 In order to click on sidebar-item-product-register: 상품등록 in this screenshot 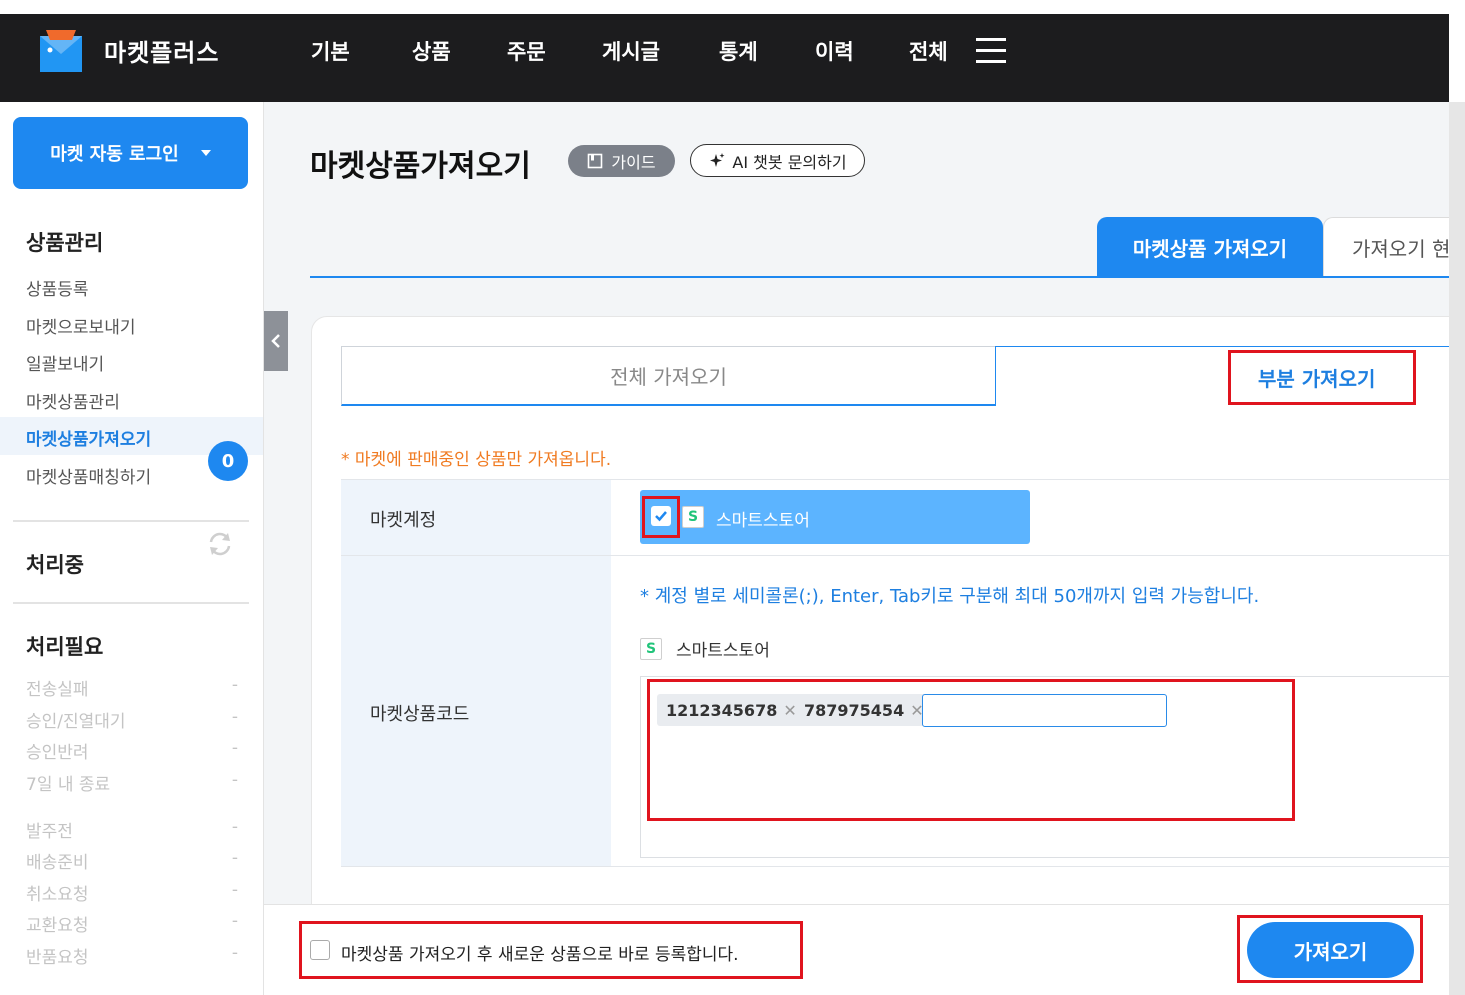, I will do `click(57, 287)`.